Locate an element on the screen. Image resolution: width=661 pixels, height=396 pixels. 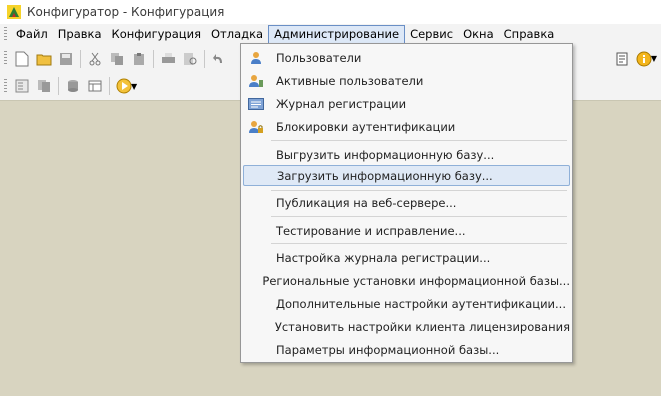
config-window-icon is located at coordinates (22, 86).